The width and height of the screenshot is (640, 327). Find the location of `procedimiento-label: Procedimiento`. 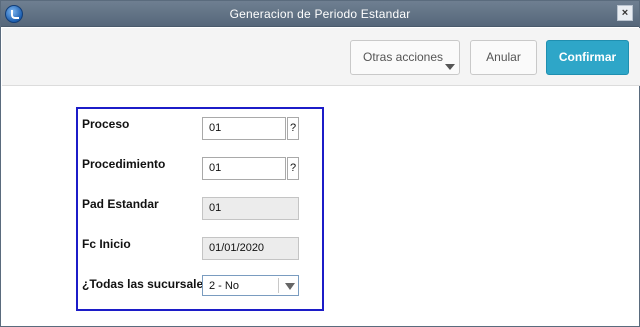

procedimiento-label: Procedimiento is located at coordinates (124, 164).